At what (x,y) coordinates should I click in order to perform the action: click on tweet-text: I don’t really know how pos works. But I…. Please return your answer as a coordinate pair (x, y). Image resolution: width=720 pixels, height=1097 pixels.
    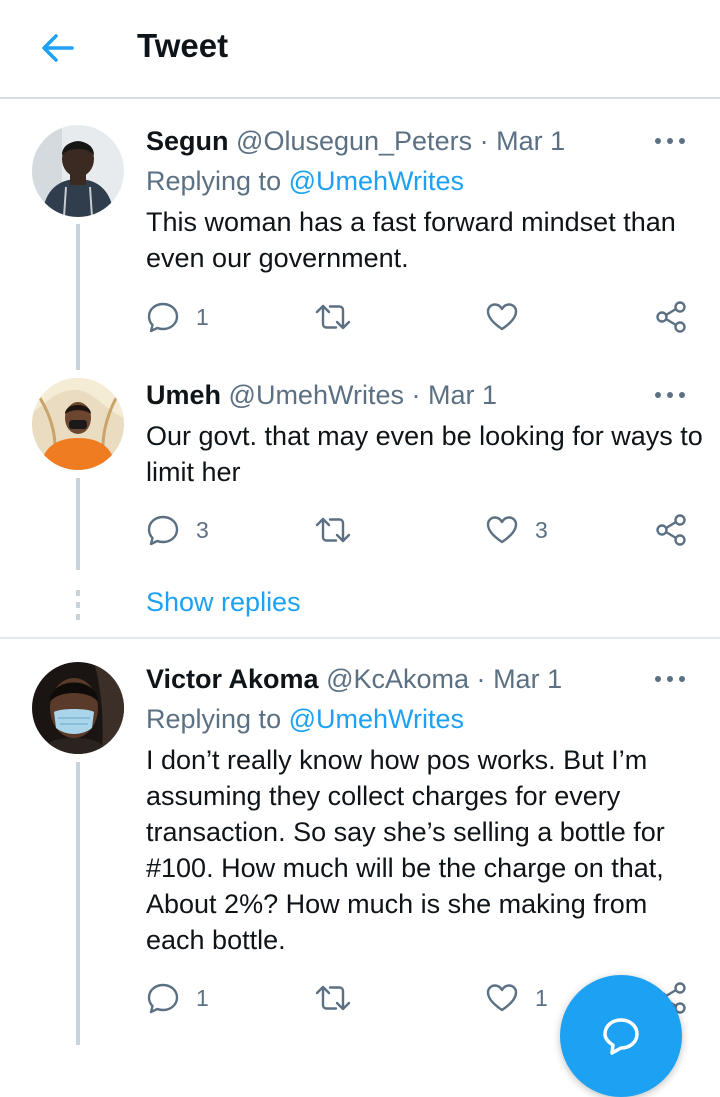
    Looking at the image, I should click on (405, 850).